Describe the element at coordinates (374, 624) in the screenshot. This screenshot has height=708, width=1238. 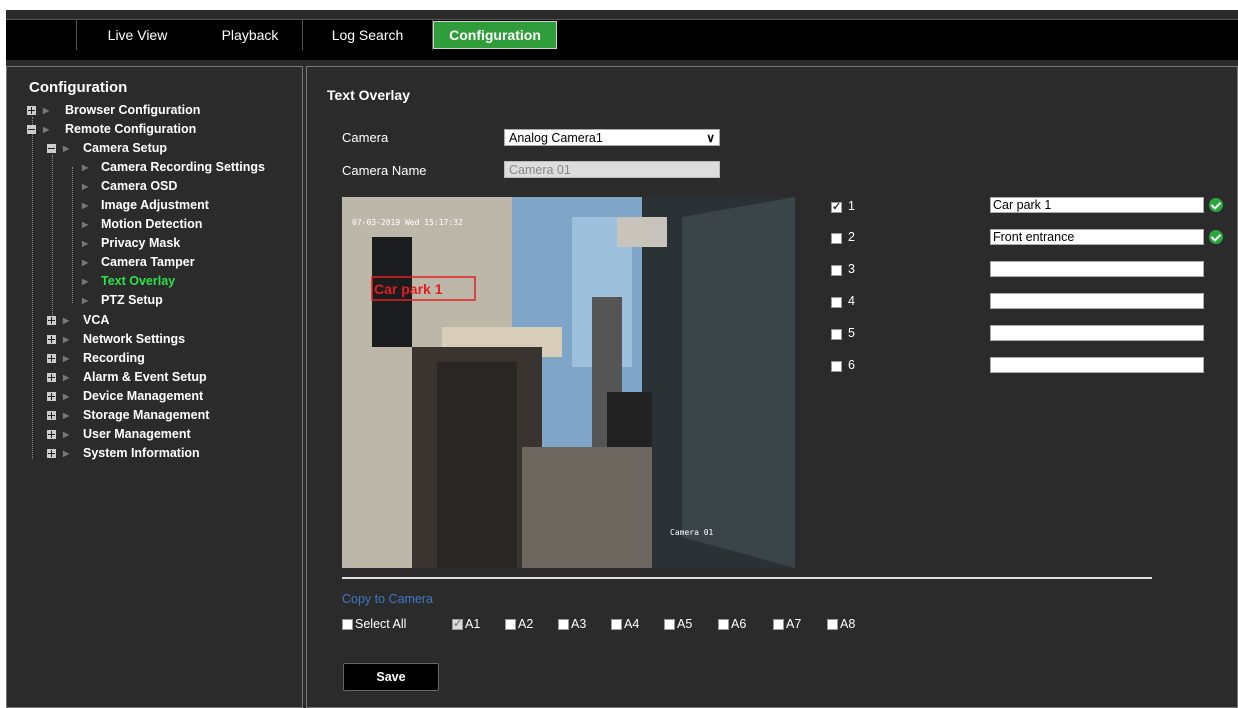
I see `select-all-checkbox: Select All` at that location.